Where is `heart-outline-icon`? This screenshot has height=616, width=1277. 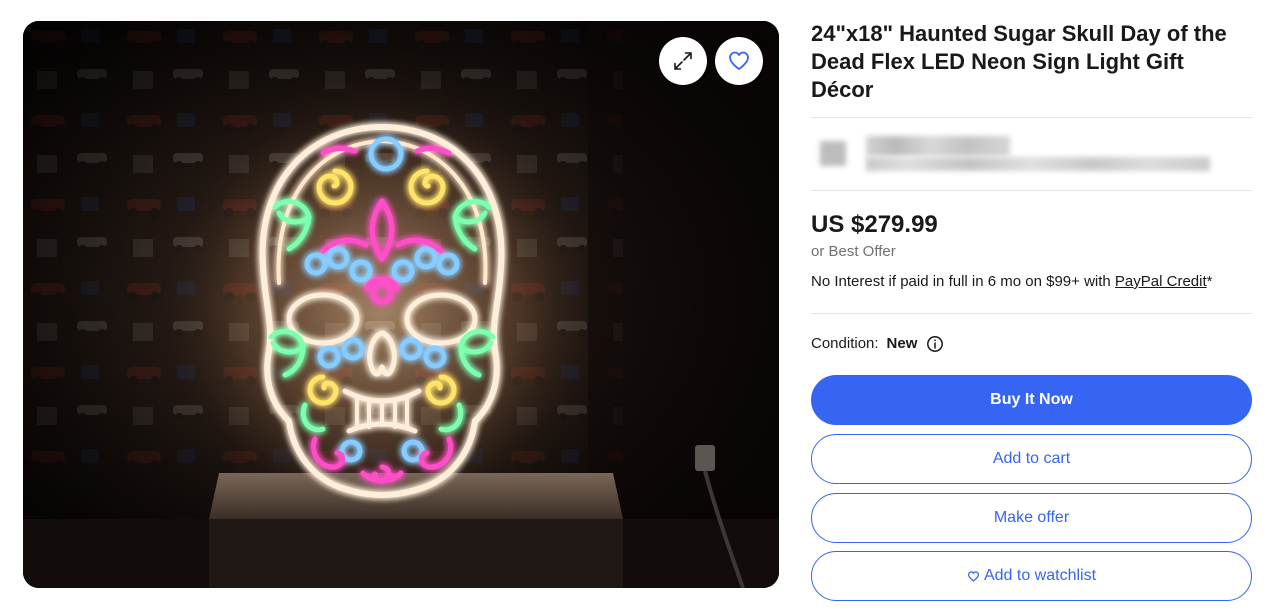 heart-outline-icon is located at coordinates (973, 575).